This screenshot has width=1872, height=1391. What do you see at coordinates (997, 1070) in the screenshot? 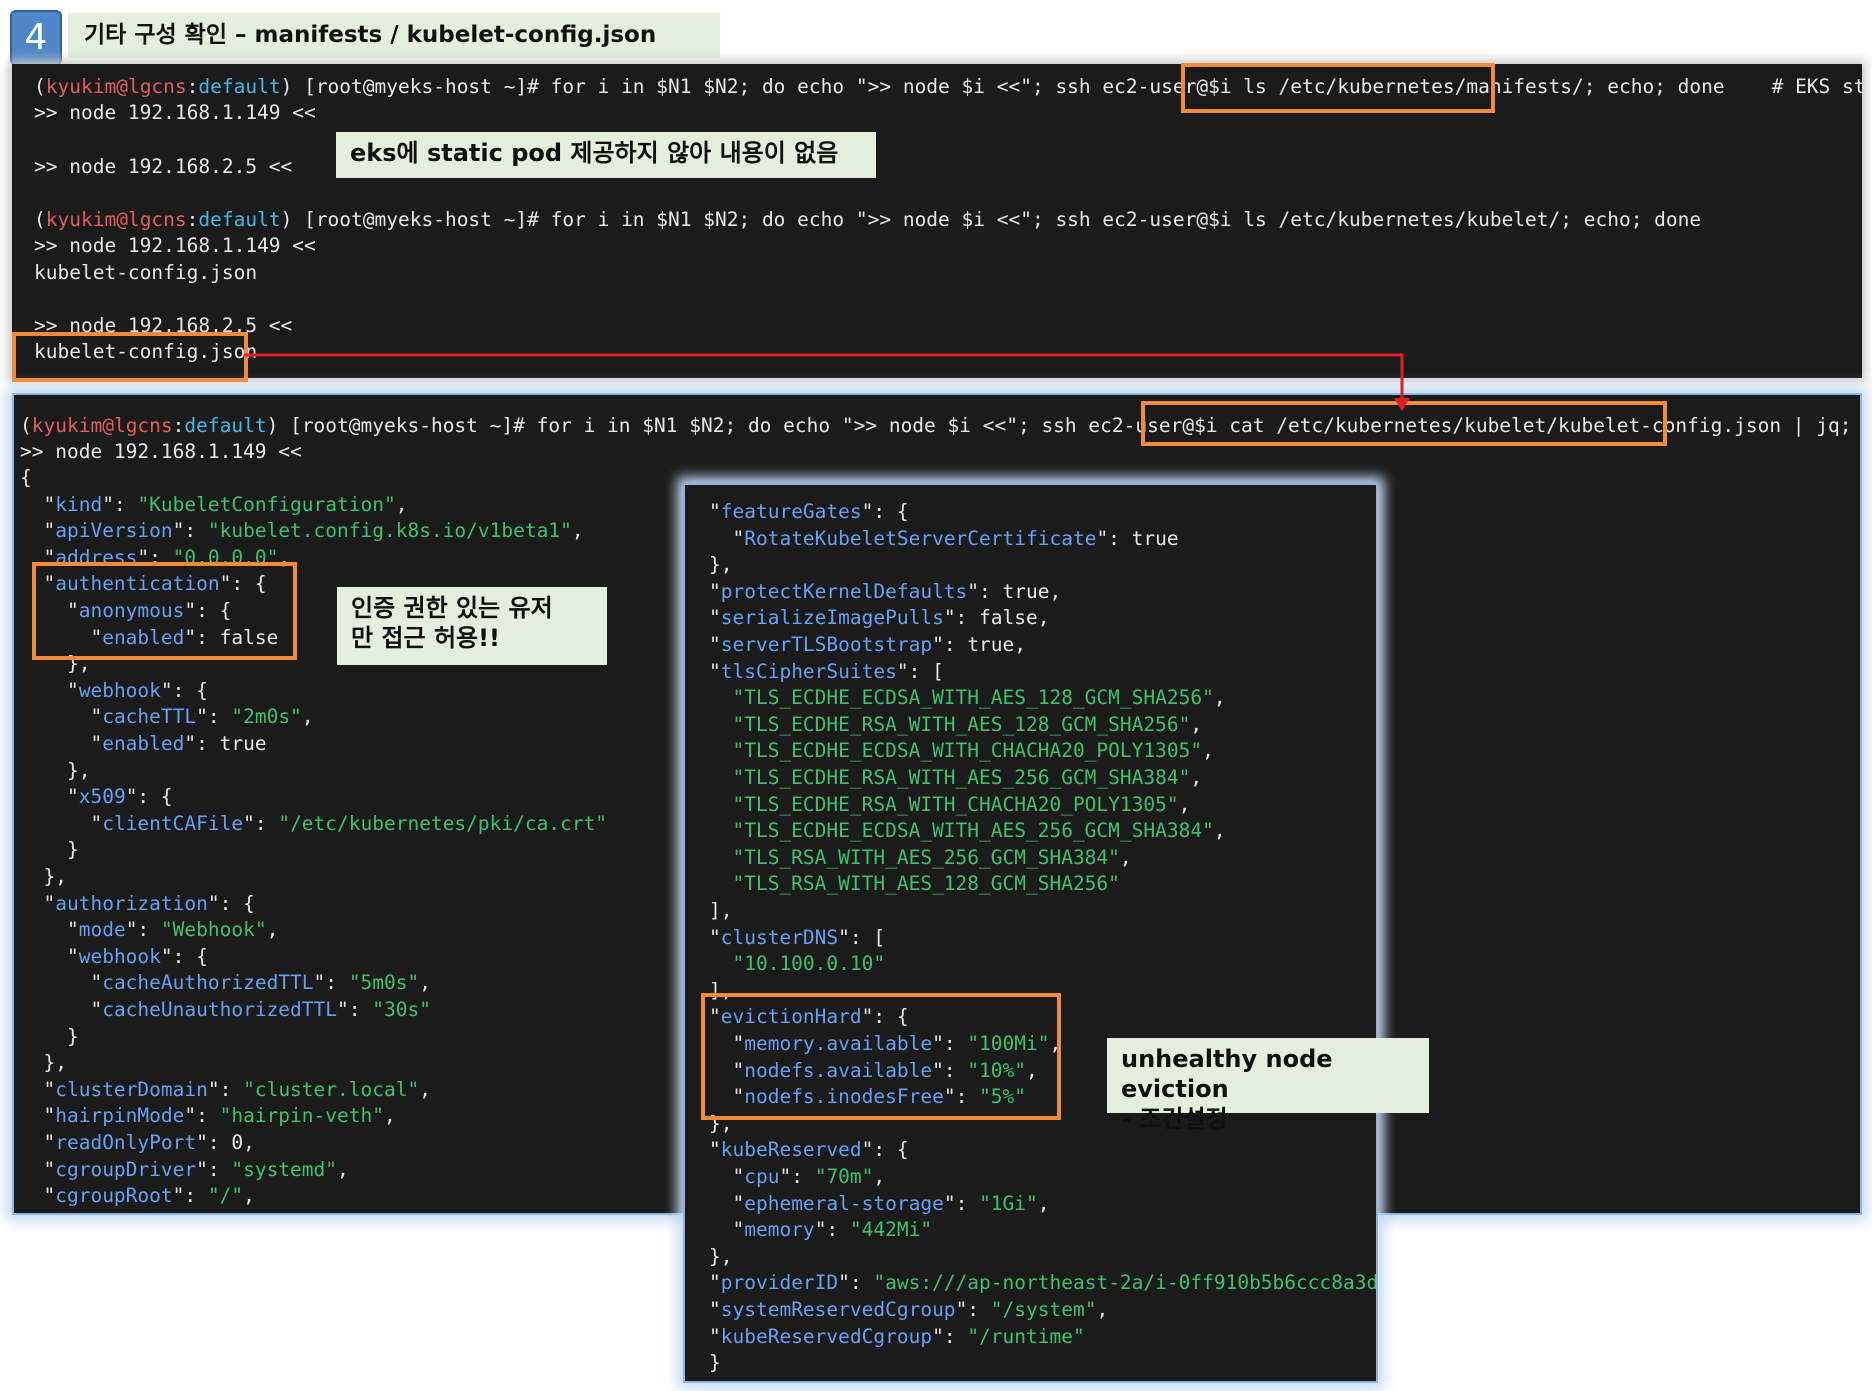
I see `json-value: "10%"` at bounding box center [997, 1070].